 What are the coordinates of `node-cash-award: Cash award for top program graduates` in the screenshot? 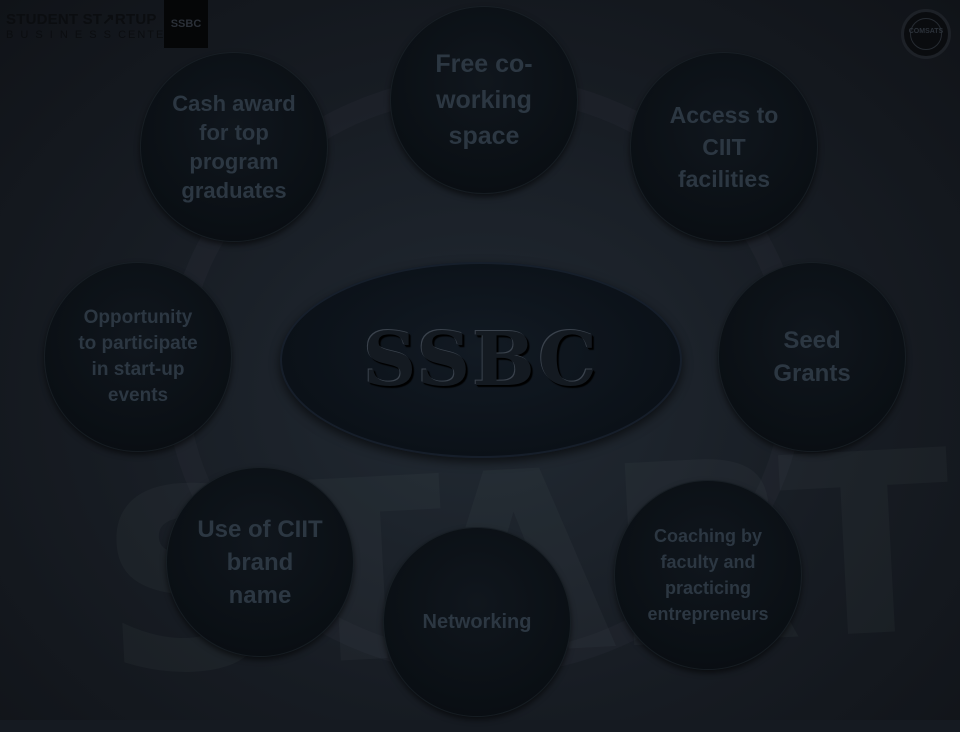 It's located at (234, 147).